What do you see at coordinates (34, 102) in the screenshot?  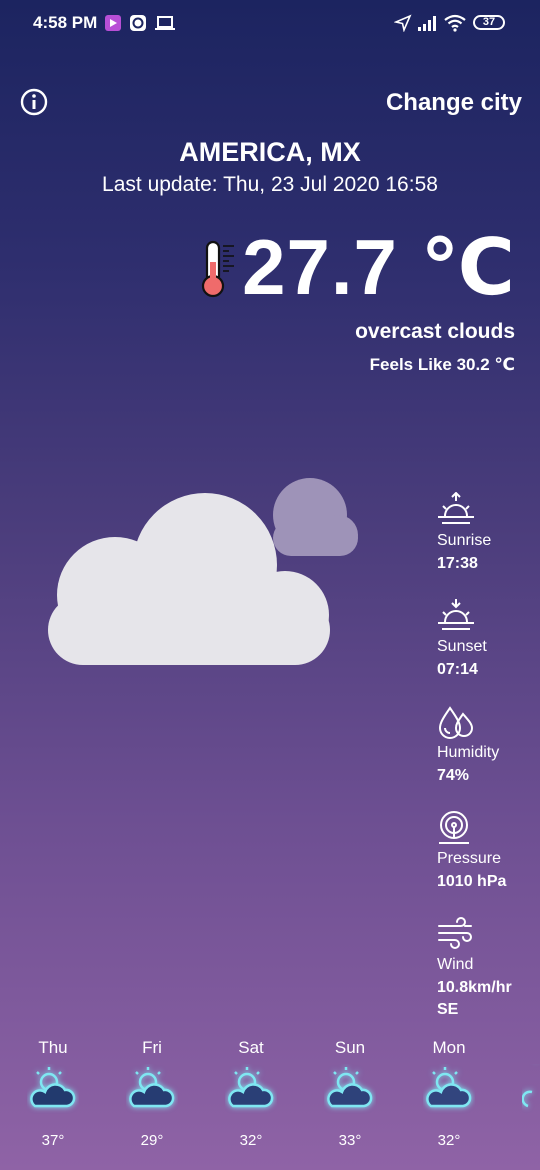 I see `info-button` at bounding box center [34, 102].